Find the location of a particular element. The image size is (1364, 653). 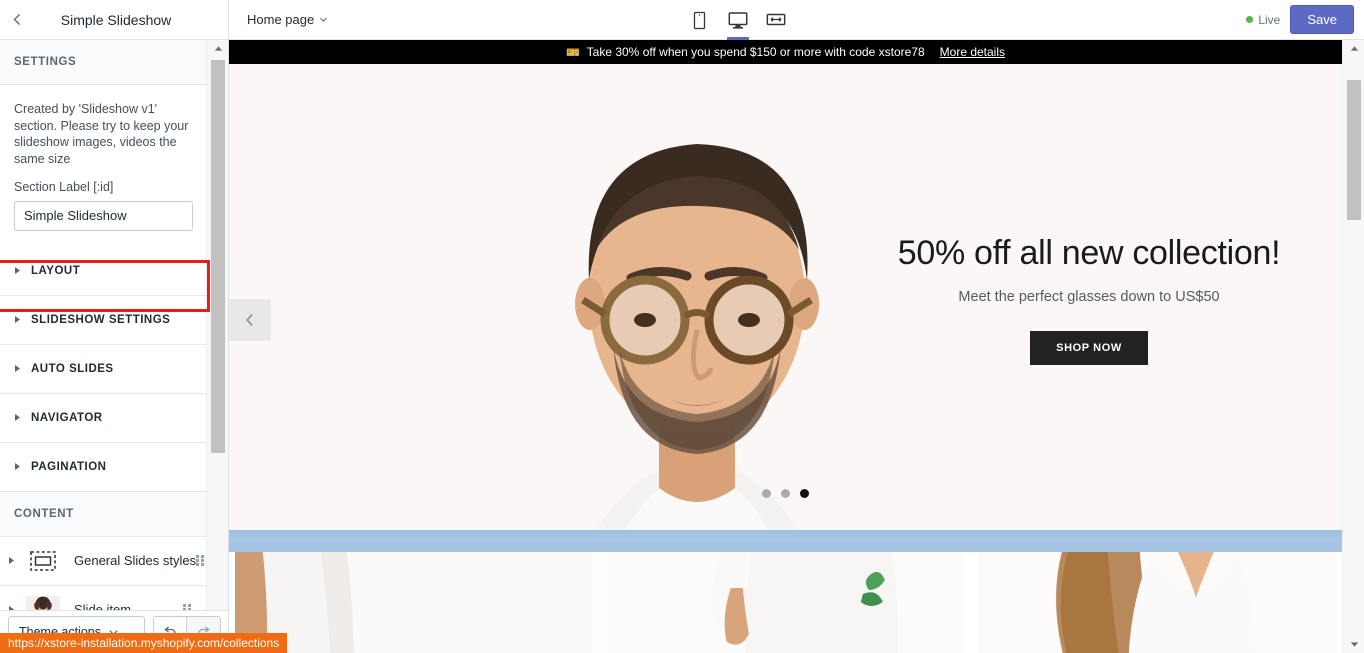

toolbar-left-group: Simple Slideshow is located at coordinates (114, 20).